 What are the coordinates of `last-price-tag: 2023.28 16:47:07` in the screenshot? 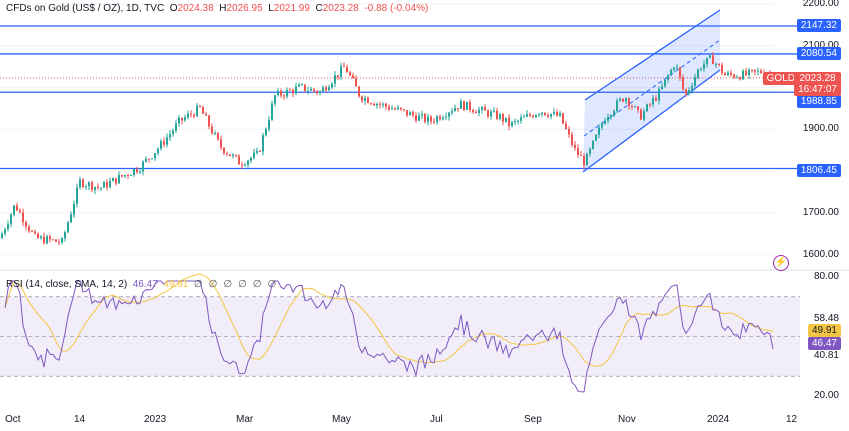 It's located at (817, 84).